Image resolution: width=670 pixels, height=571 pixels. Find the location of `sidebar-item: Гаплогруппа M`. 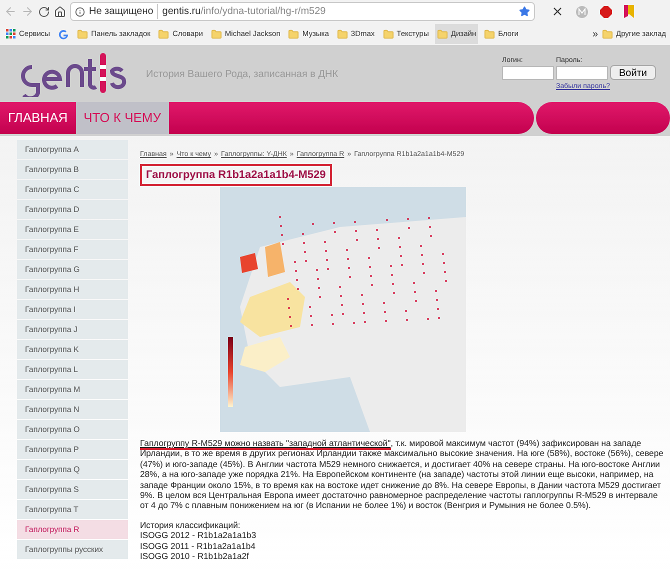

sidebar-item: Гаплогруппа M is located at coordinates (72, 389).